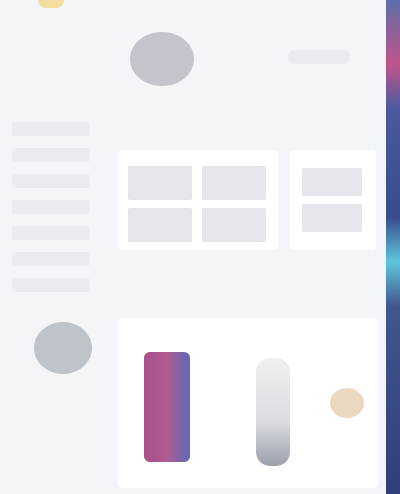  Describe the element at coordinates (333, 200) in the screenshot. I see `side-card` at that location.